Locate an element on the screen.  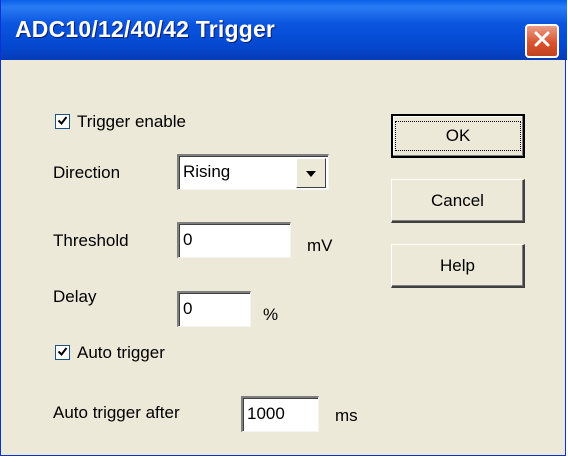
cancel-button-label: Cancel is located at coordinates (457, 200).